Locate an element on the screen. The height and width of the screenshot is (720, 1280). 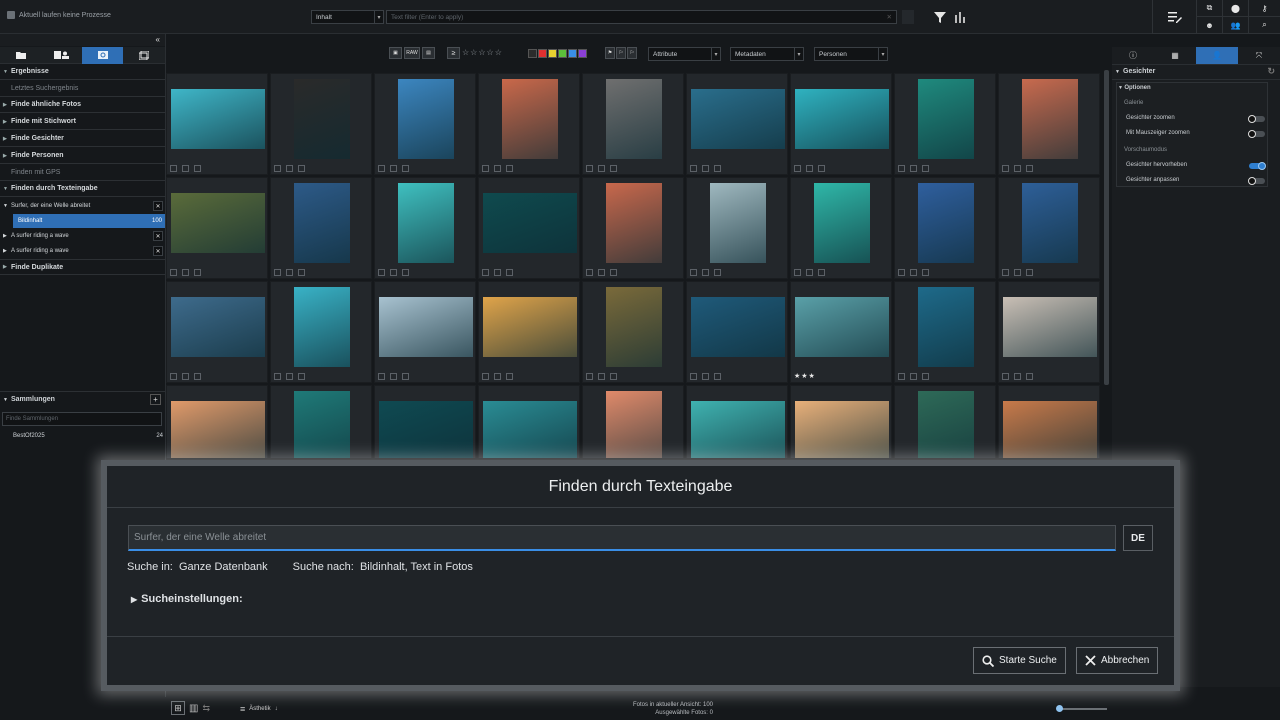
filter-icon is located at coordinates (940, 17).